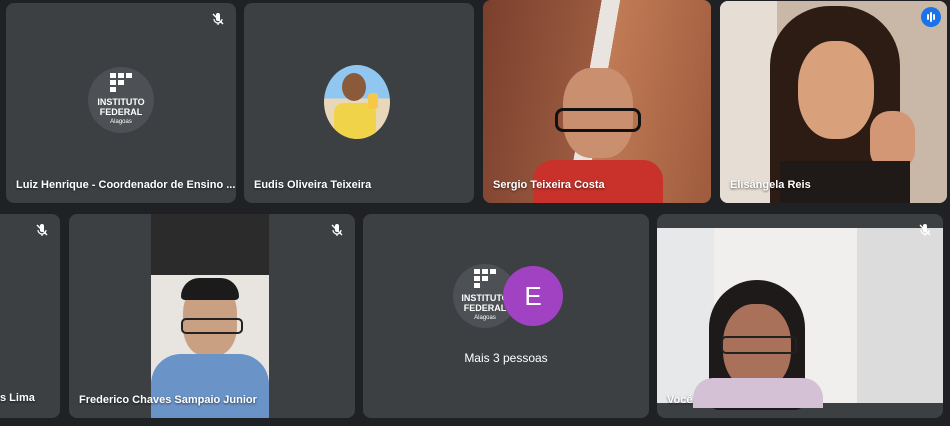 This screenshot has width=950, height=426. I want to click on participant-name: Eudis Oliveira Teixeira, so click(313, 185).